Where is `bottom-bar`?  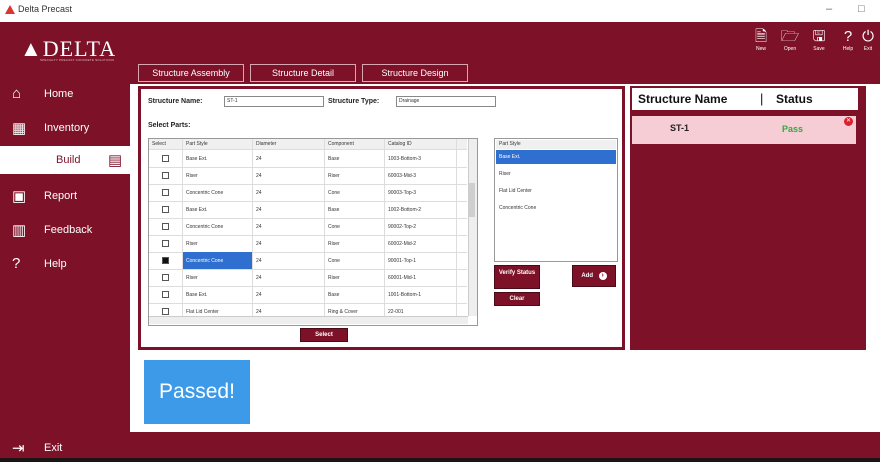 bottom-bar is located at coordinates (505, 445).